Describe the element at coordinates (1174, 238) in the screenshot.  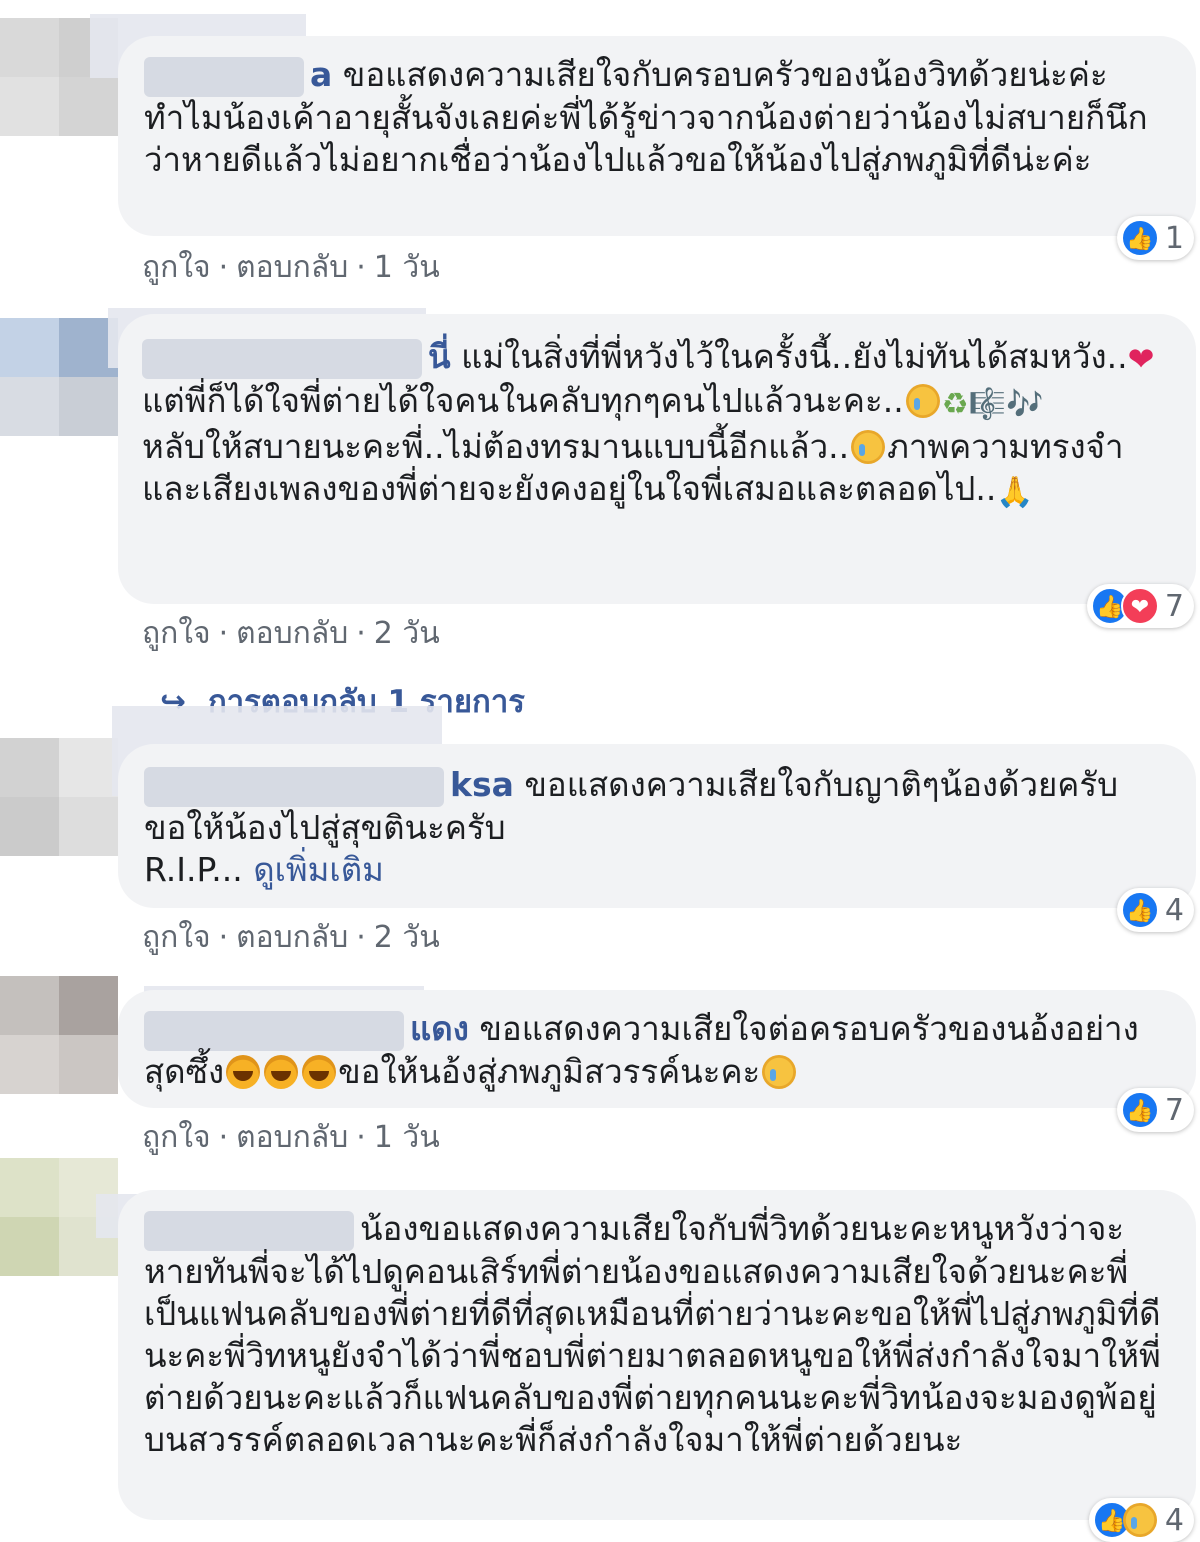
I see `reaction-number: 1` at that location.